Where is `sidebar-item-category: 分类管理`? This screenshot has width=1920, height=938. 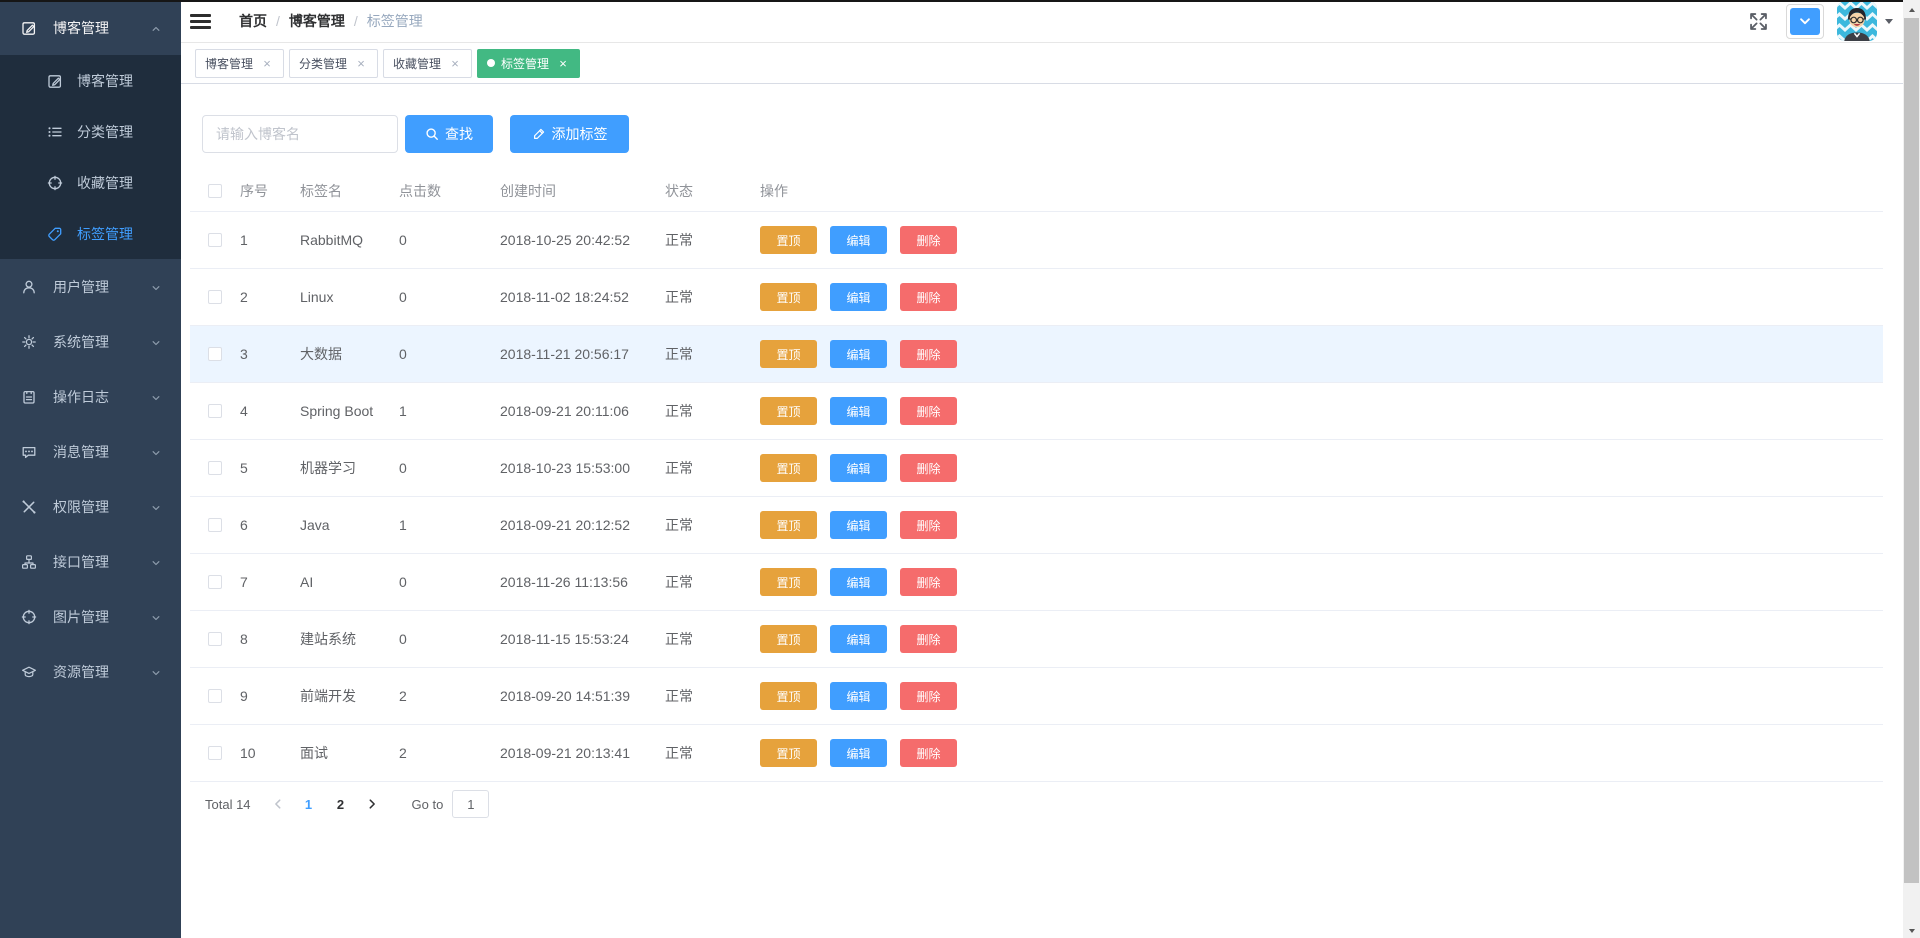 sidebar-item-category: 分类管理 is located at coordinates (90, 131).